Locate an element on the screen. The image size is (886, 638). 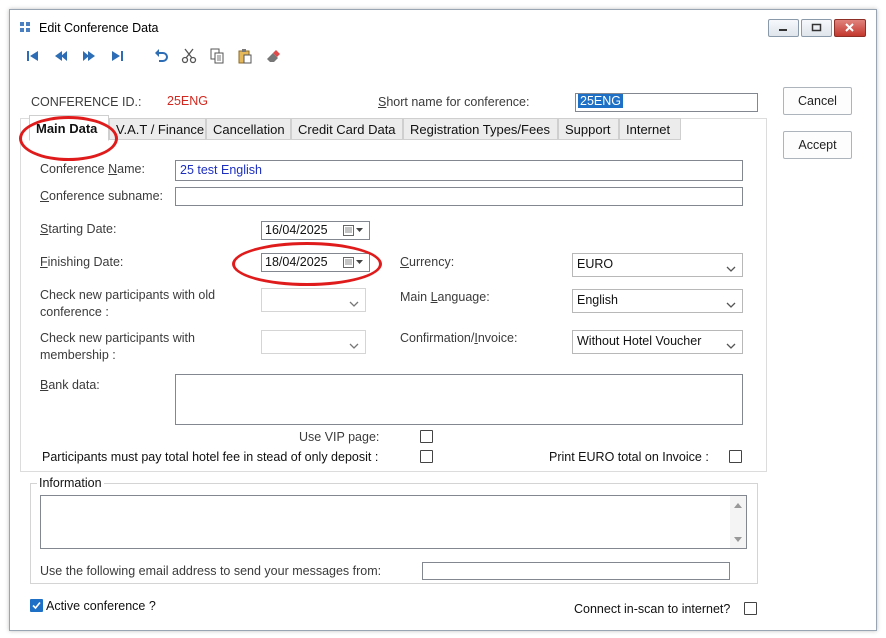
starting-date-value: 16/04/2025 is located at coordinates (296, 230).